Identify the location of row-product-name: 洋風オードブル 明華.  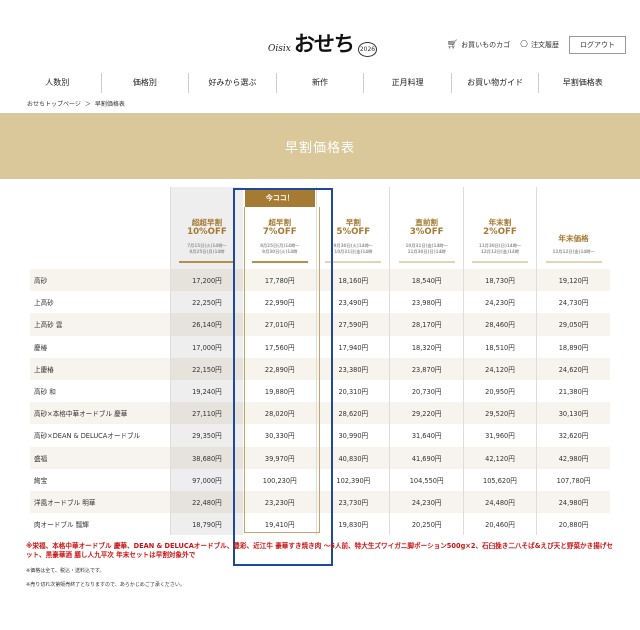
(100, 502).